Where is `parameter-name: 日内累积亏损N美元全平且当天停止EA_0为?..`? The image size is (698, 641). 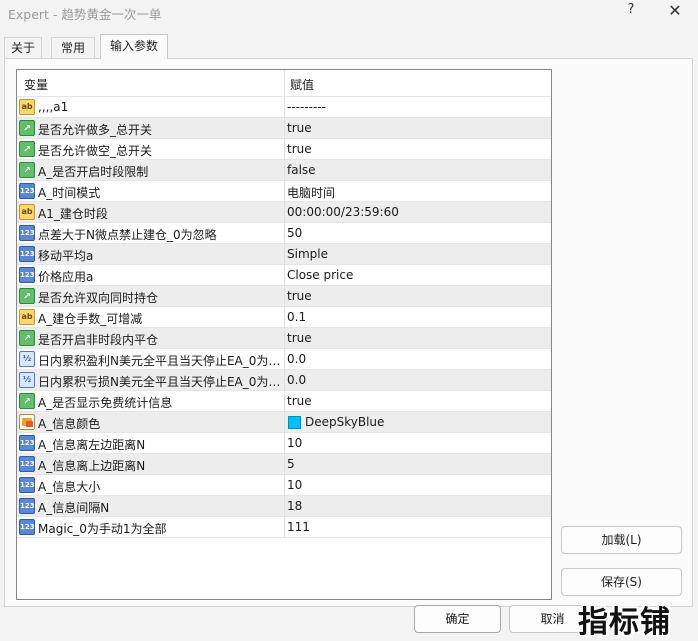
parameter-name: 日内累积亏损N美元全平且当天停止EA_0为?.. is located at coordinates (160, 382).